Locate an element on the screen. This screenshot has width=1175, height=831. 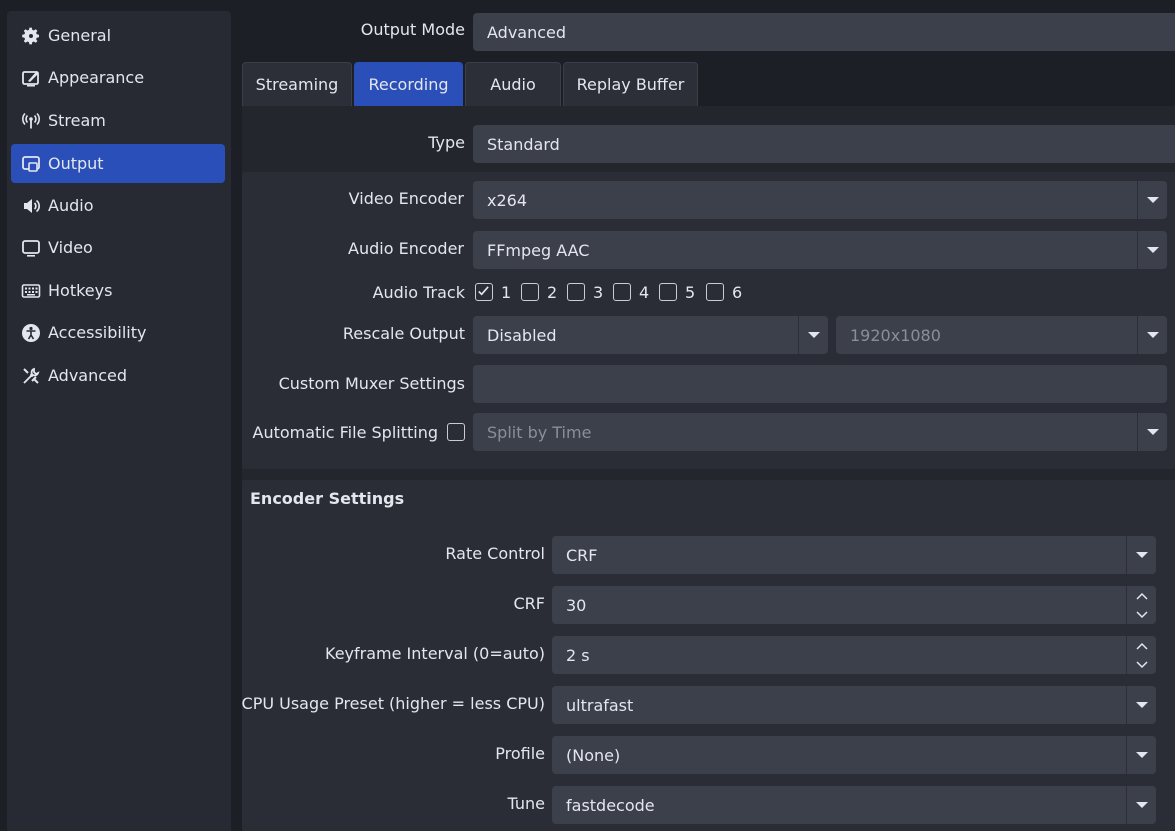
audio-encoder-label: Audio Encoder is located at coordinates (406, 248).